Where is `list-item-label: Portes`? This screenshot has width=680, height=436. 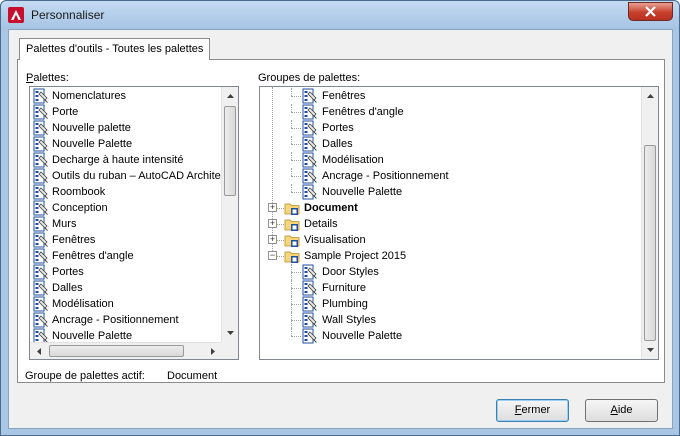
list-item-label: Portes is located at coordinates (68, 272).